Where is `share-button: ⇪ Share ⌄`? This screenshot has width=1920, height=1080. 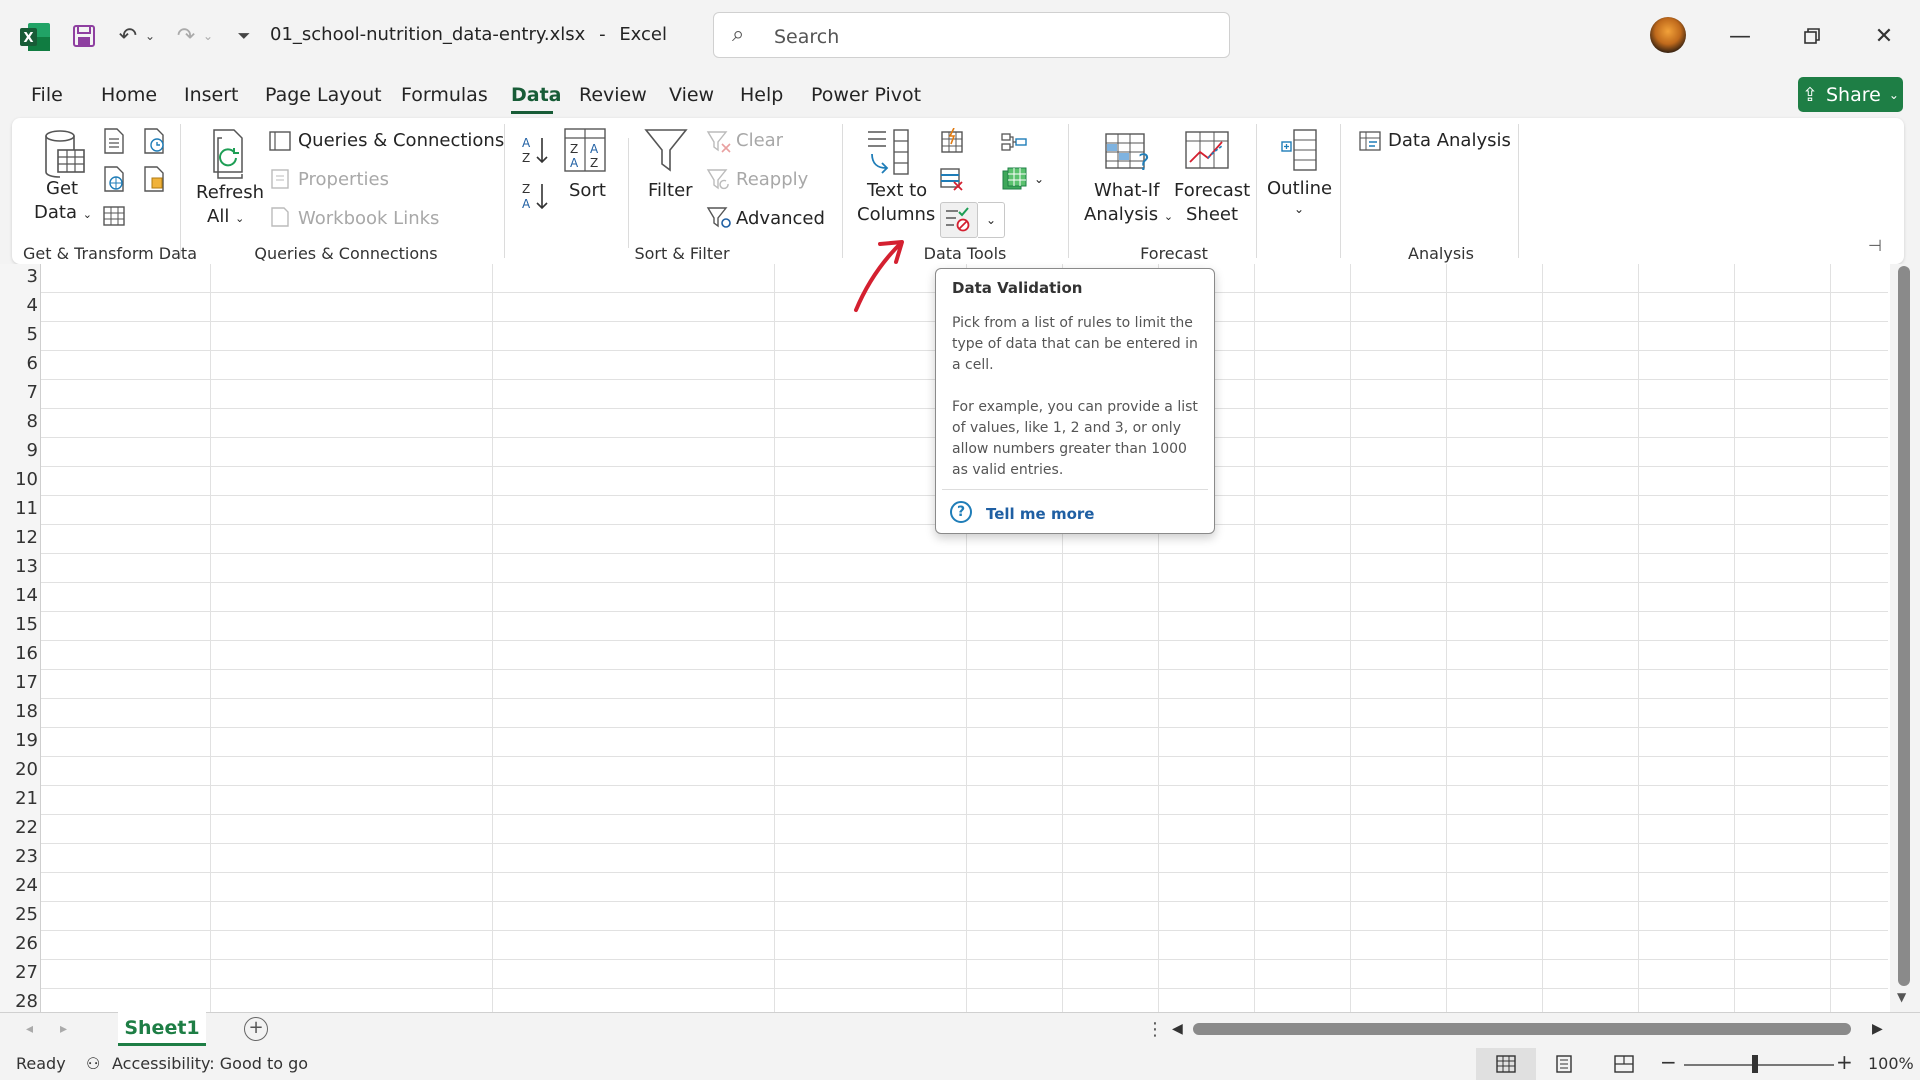 share-button: ⇪ Share ⌄ is located at coordinates (1850, 94).